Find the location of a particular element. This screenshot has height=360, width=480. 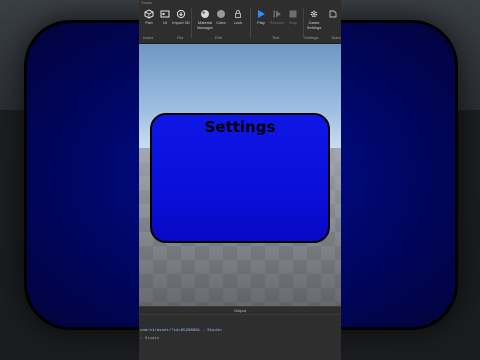

stop-button: Stop is located at coordinates (293, 17).